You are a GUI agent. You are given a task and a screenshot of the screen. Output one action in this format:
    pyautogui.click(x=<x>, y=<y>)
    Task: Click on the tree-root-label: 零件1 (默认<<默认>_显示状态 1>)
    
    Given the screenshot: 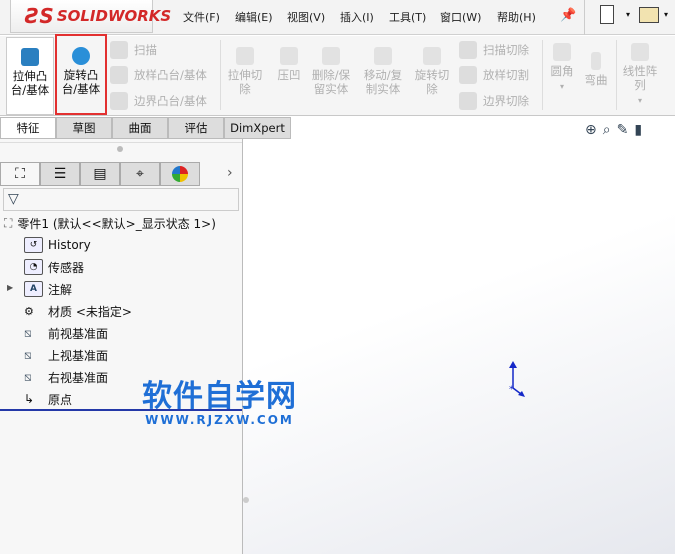 What is the action you would take?
    pyautogui.click(x=116, y=223)
    